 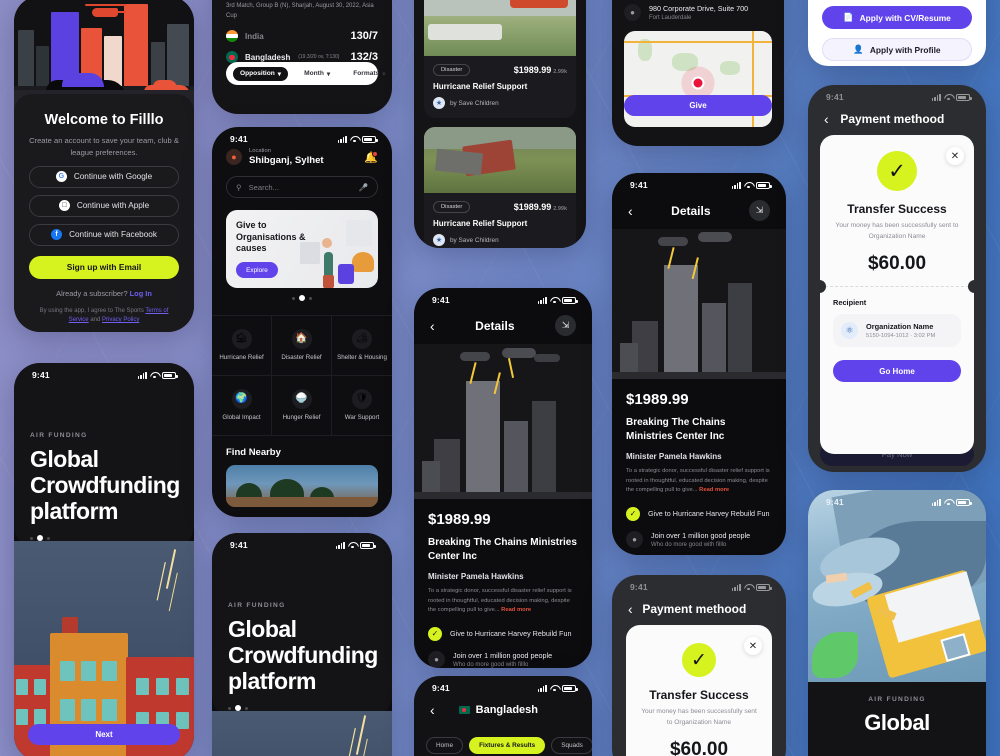 I want to click on category-hurricane-relief: 🏚 Hurricane Relief, so click(x=242, y=346).